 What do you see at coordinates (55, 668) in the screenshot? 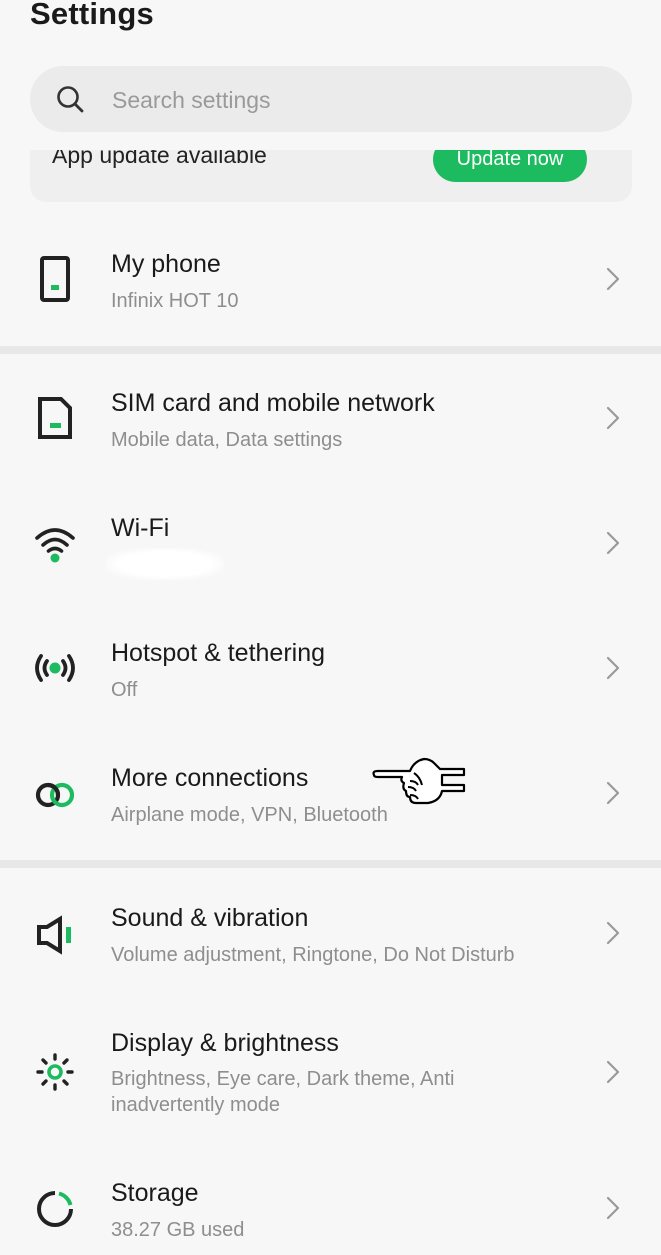
I see `hotspot-icon` at bounding box center [55, 668].